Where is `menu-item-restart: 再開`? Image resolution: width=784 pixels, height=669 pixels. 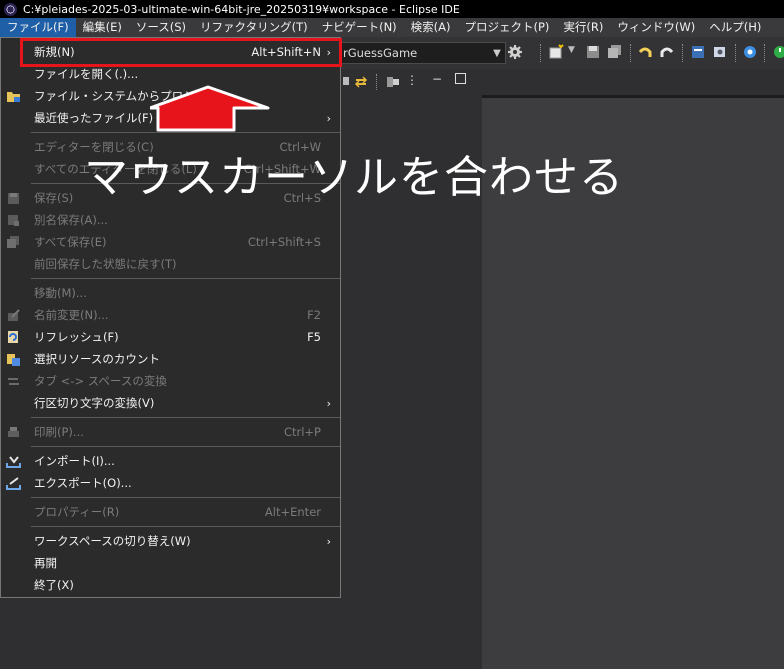 menu-item-restart: 再開 is located at coordinates (170, 563).